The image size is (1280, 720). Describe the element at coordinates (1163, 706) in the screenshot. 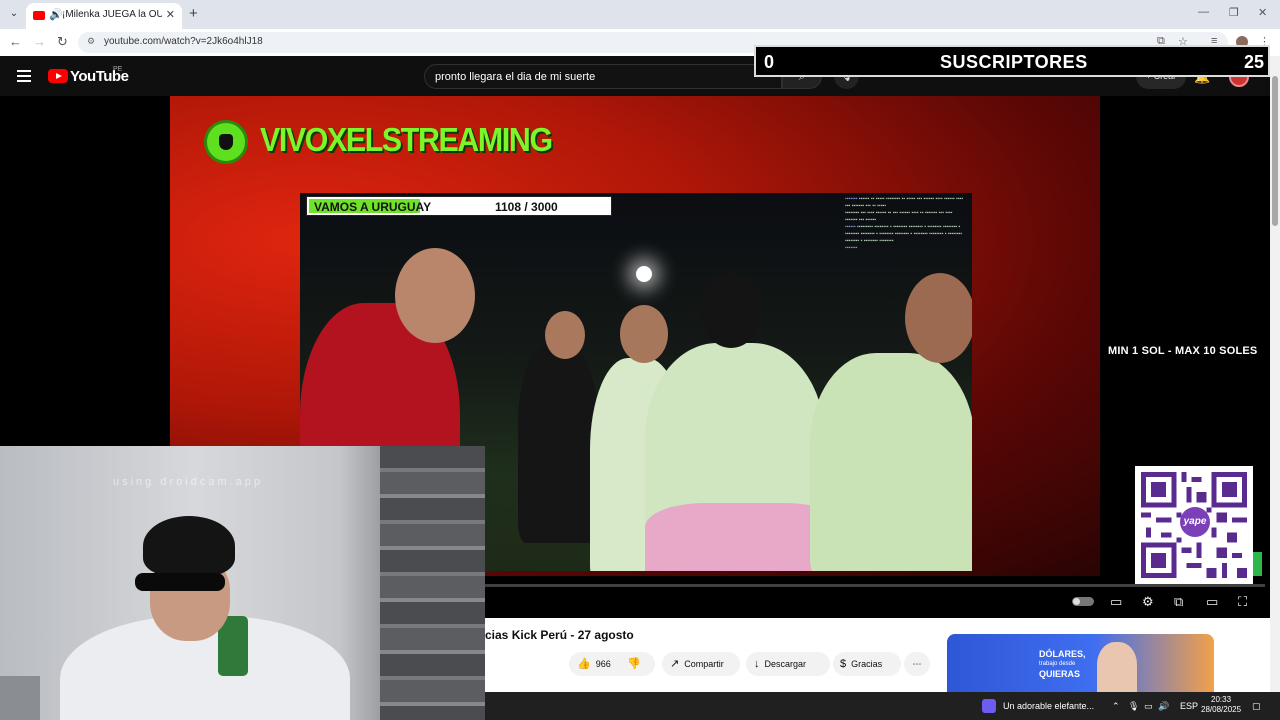

I see `volume-icon: 🔊` at that location.